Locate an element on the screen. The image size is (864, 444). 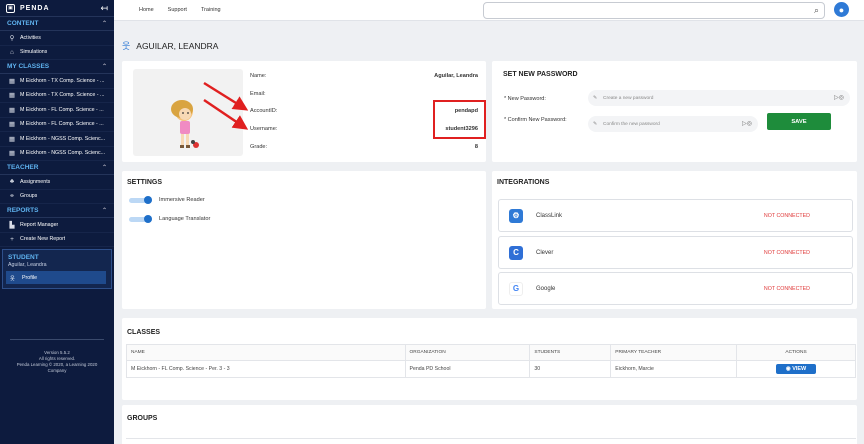
classes-title: CLASSES is located at coordinates (144, 332).